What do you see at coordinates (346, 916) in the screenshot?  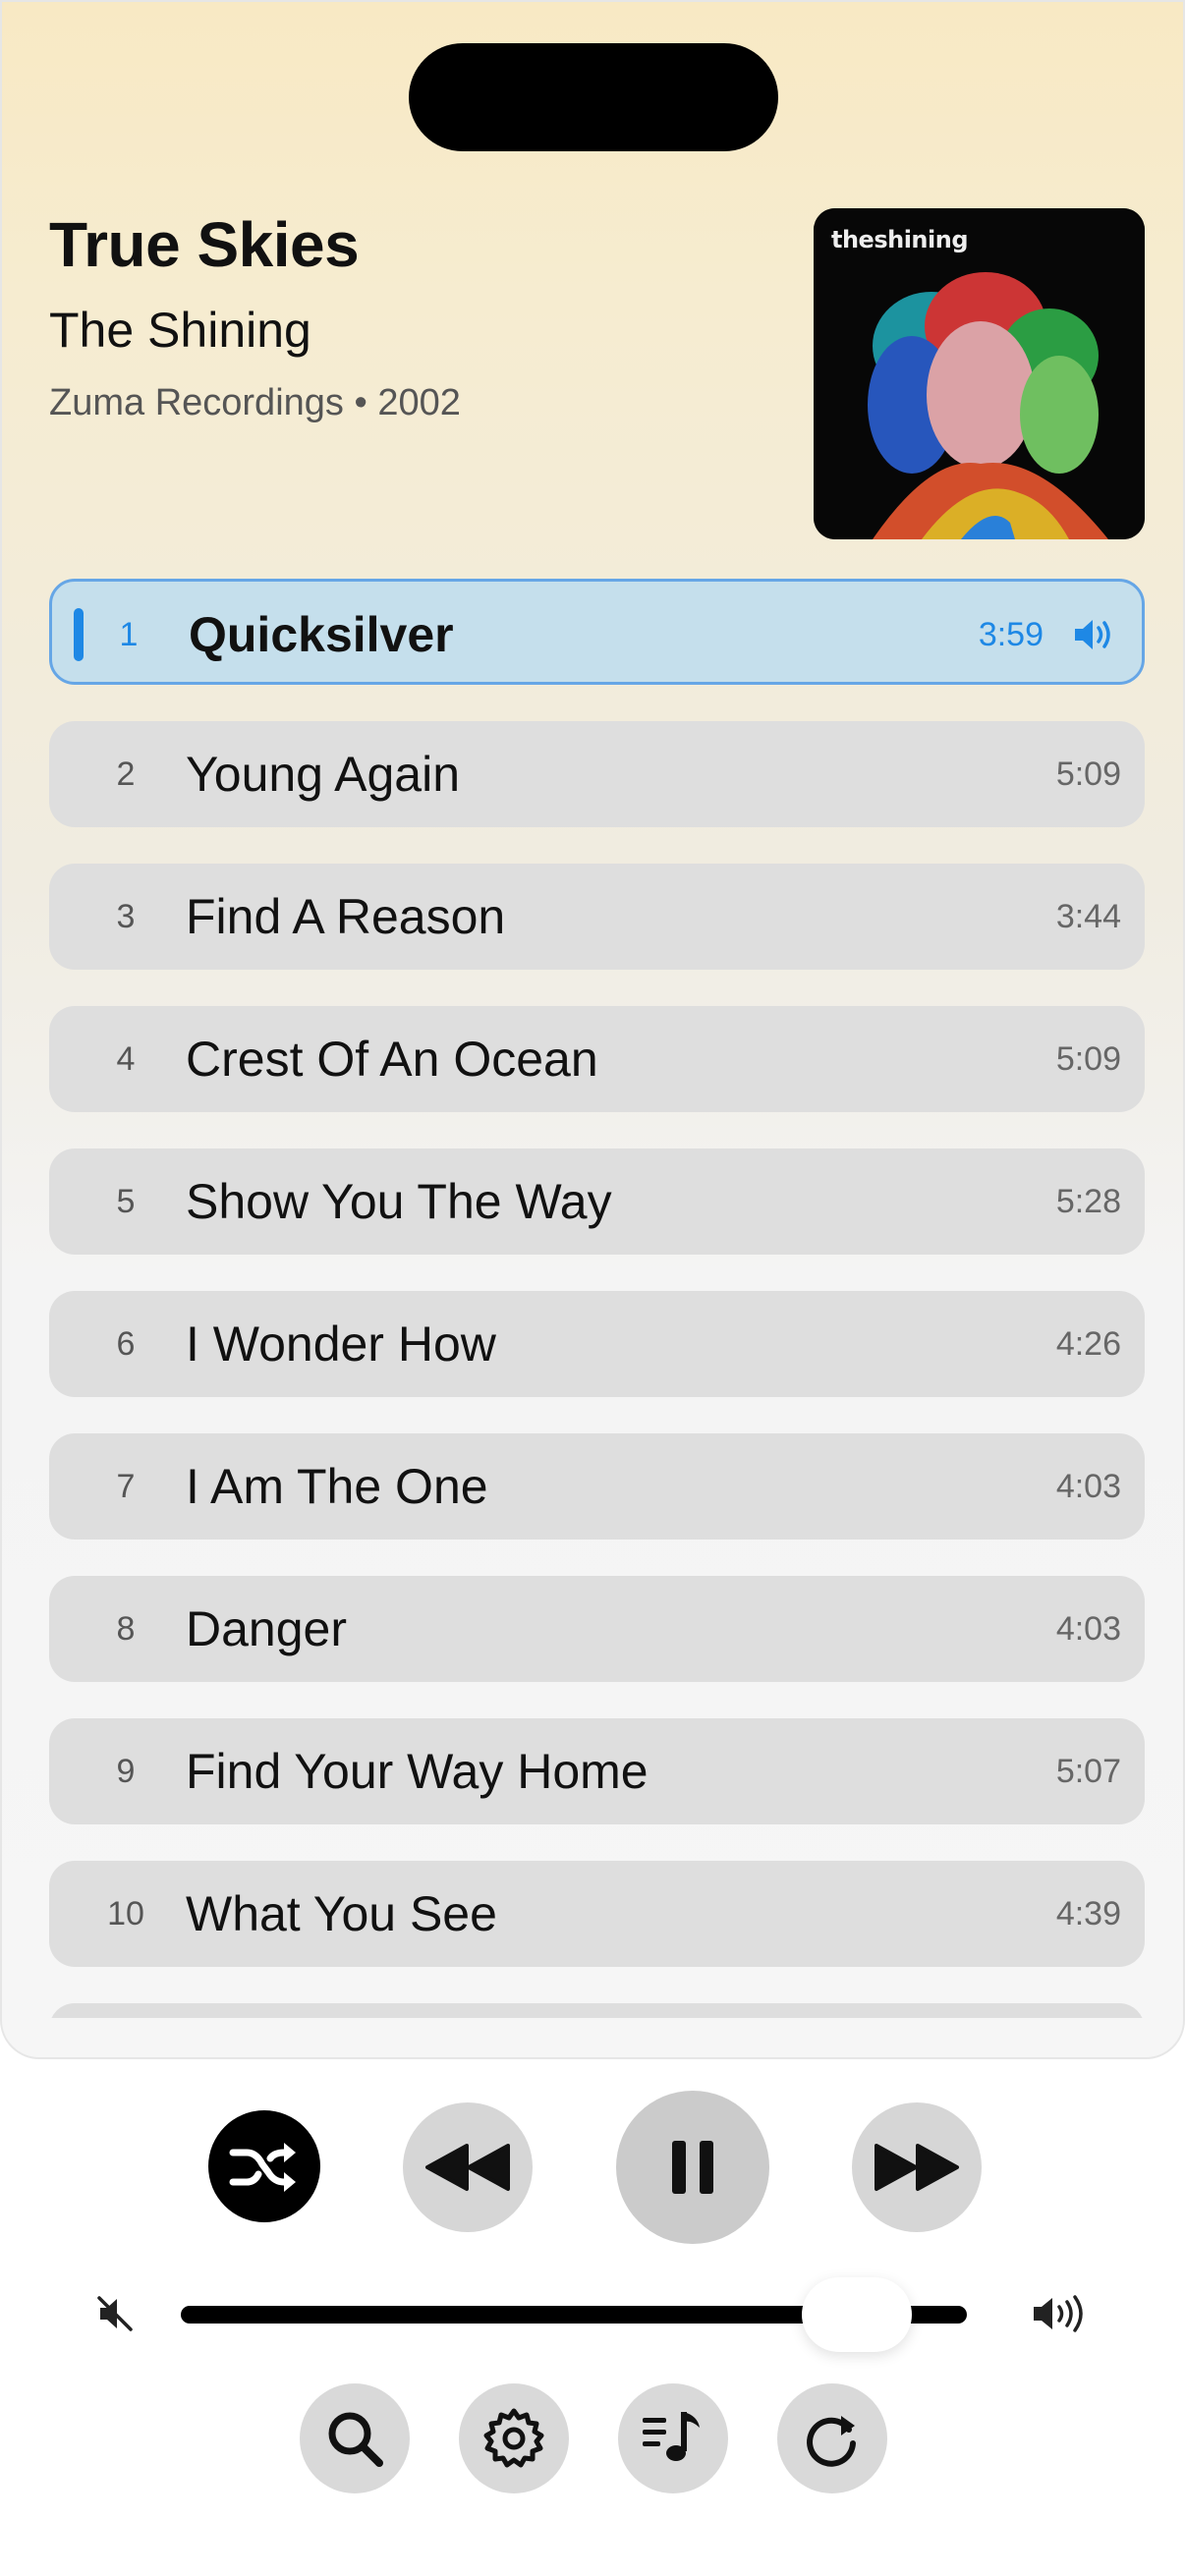 I see `track-title: Find A Reason` at bounding box center [346, 916].